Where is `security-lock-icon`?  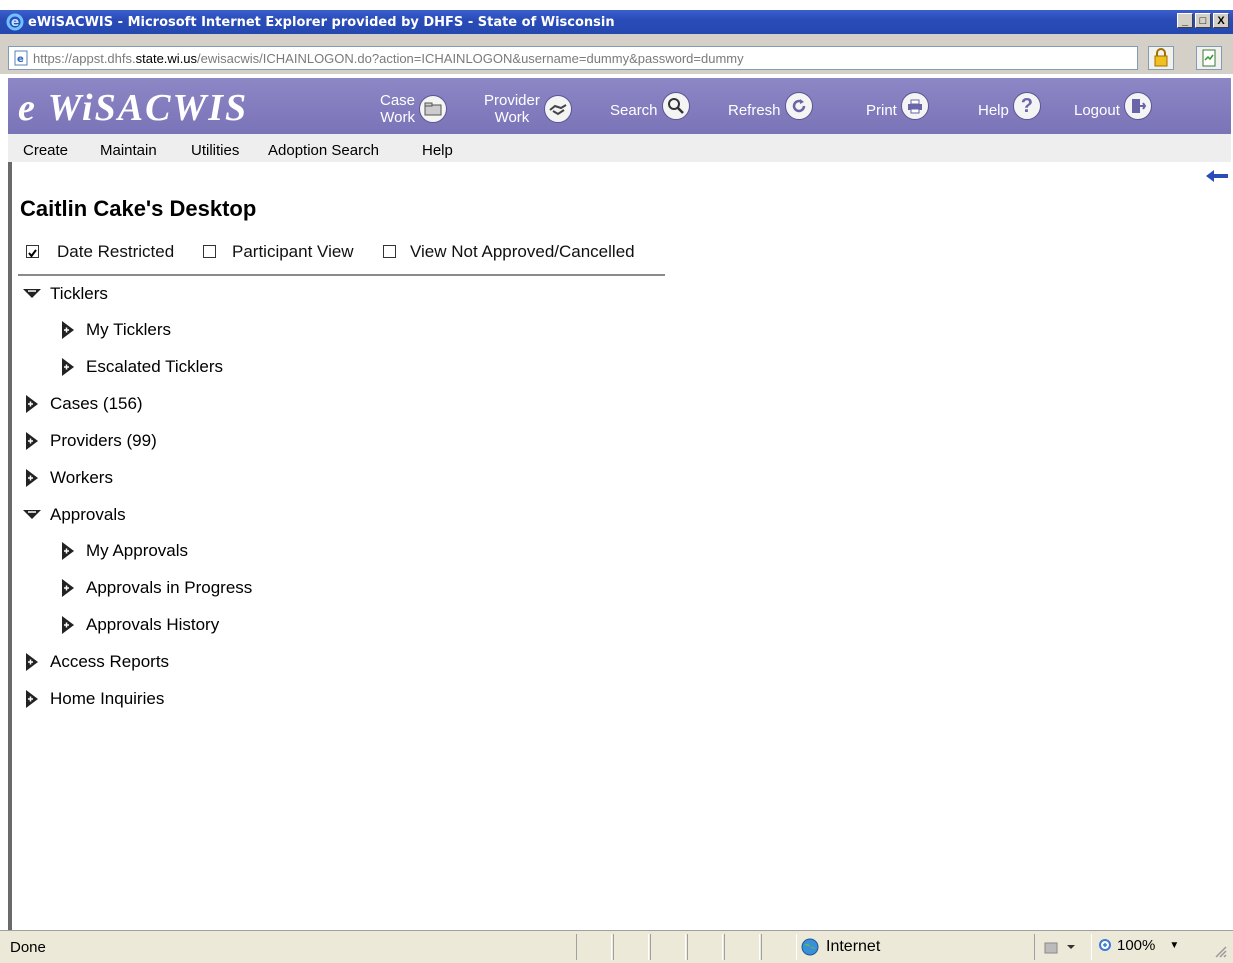
security-lock-icon is located at coordinates (1161, 58).